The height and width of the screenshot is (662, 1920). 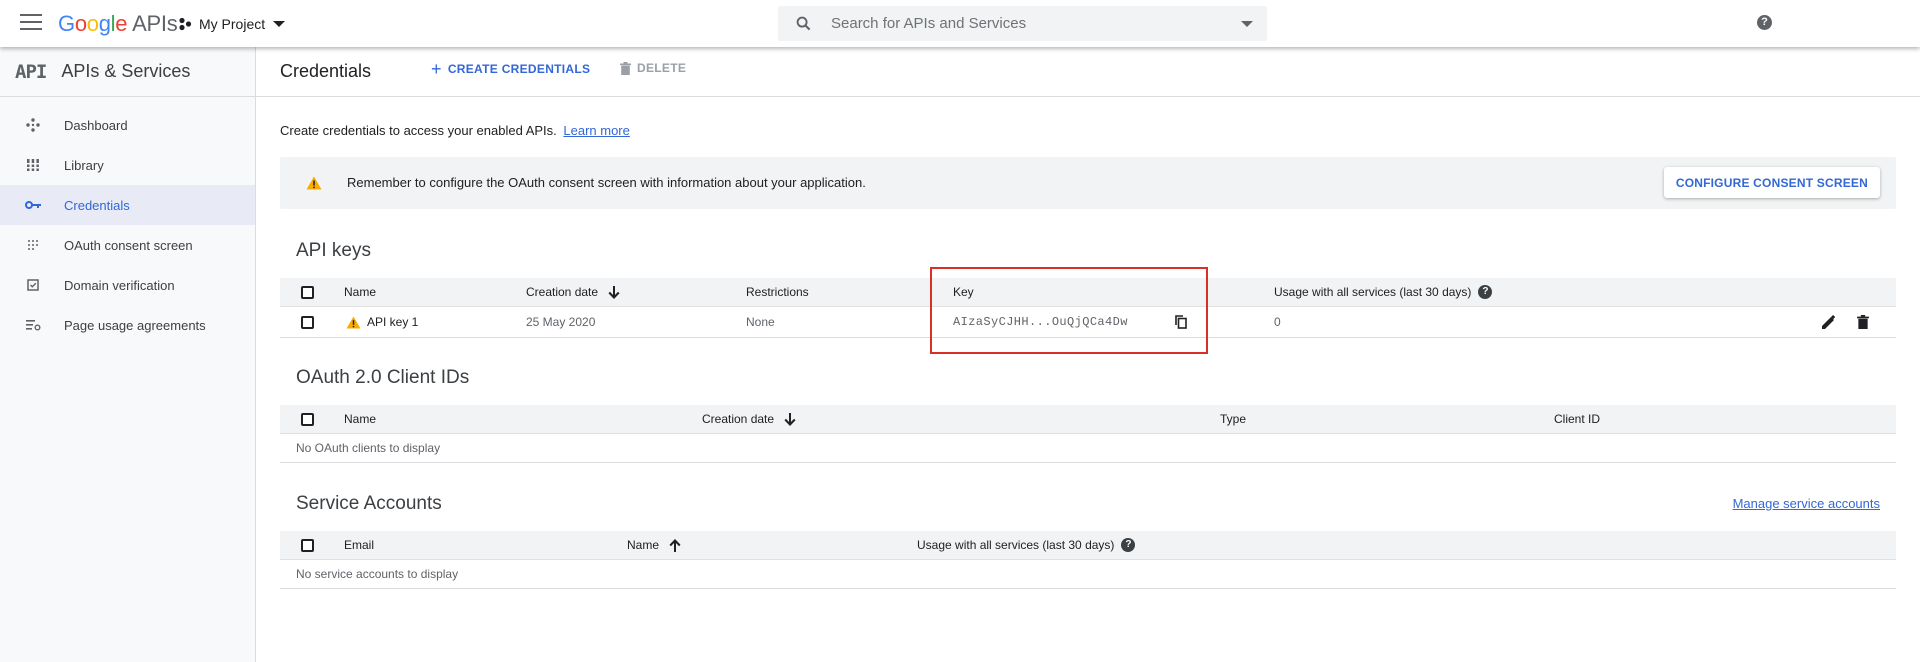 I want to click on sidebar-item-oauth-consent: OAuth consent screen, so click(x=127, y=245).